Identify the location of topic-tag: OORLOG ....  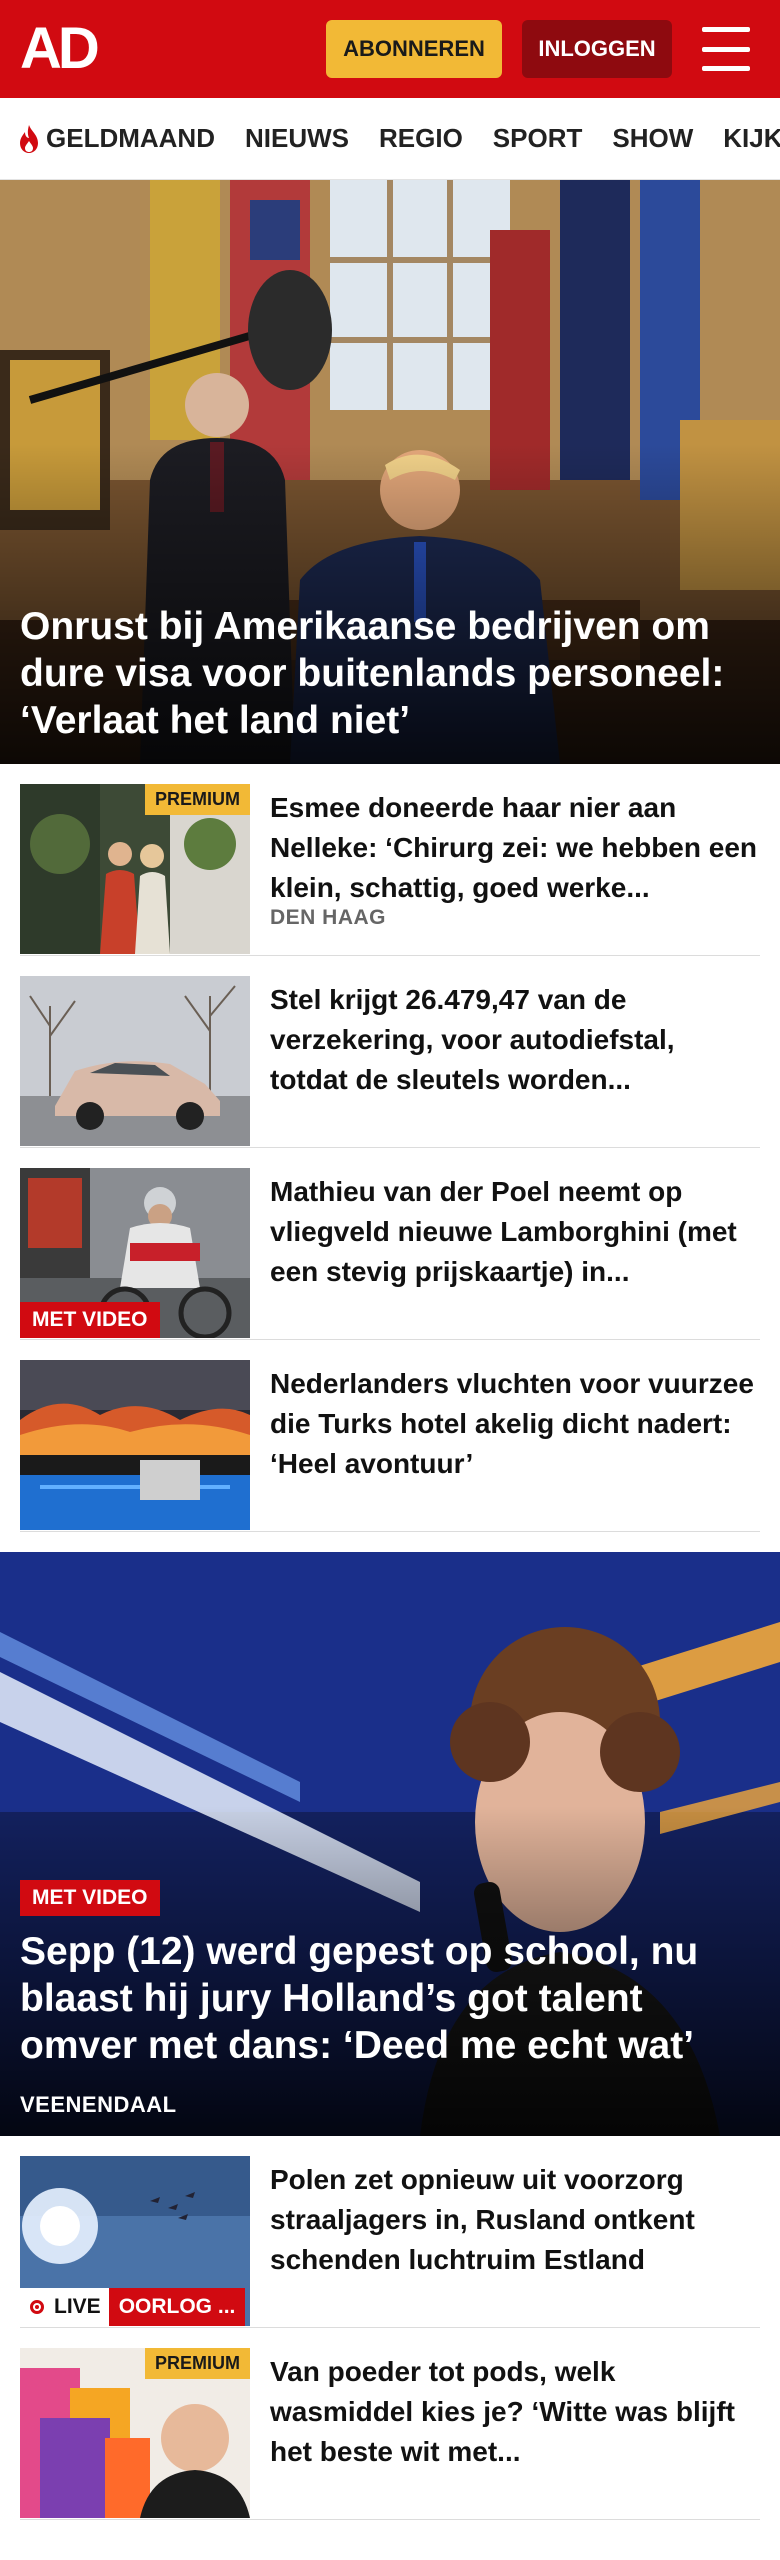
(177, 2307).